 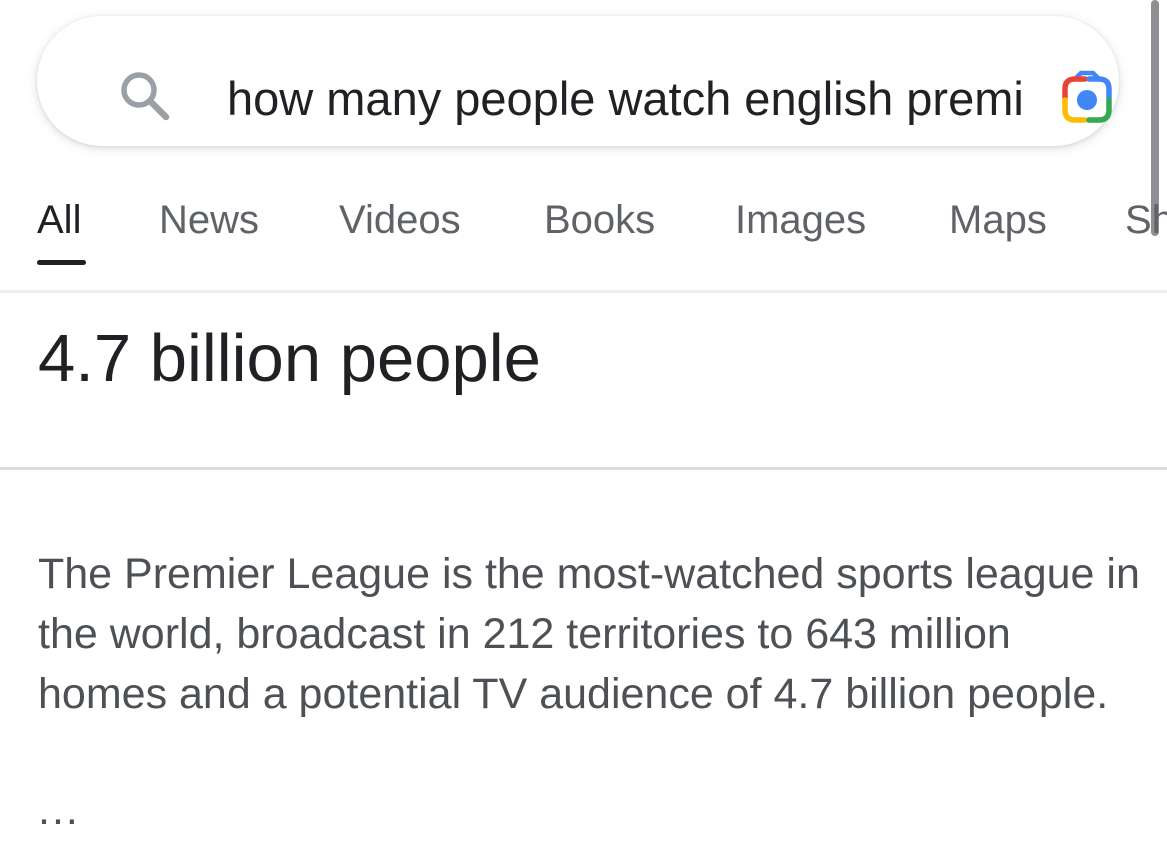 I want to click on tab-maps: Maps, so click(x=998, y=220).